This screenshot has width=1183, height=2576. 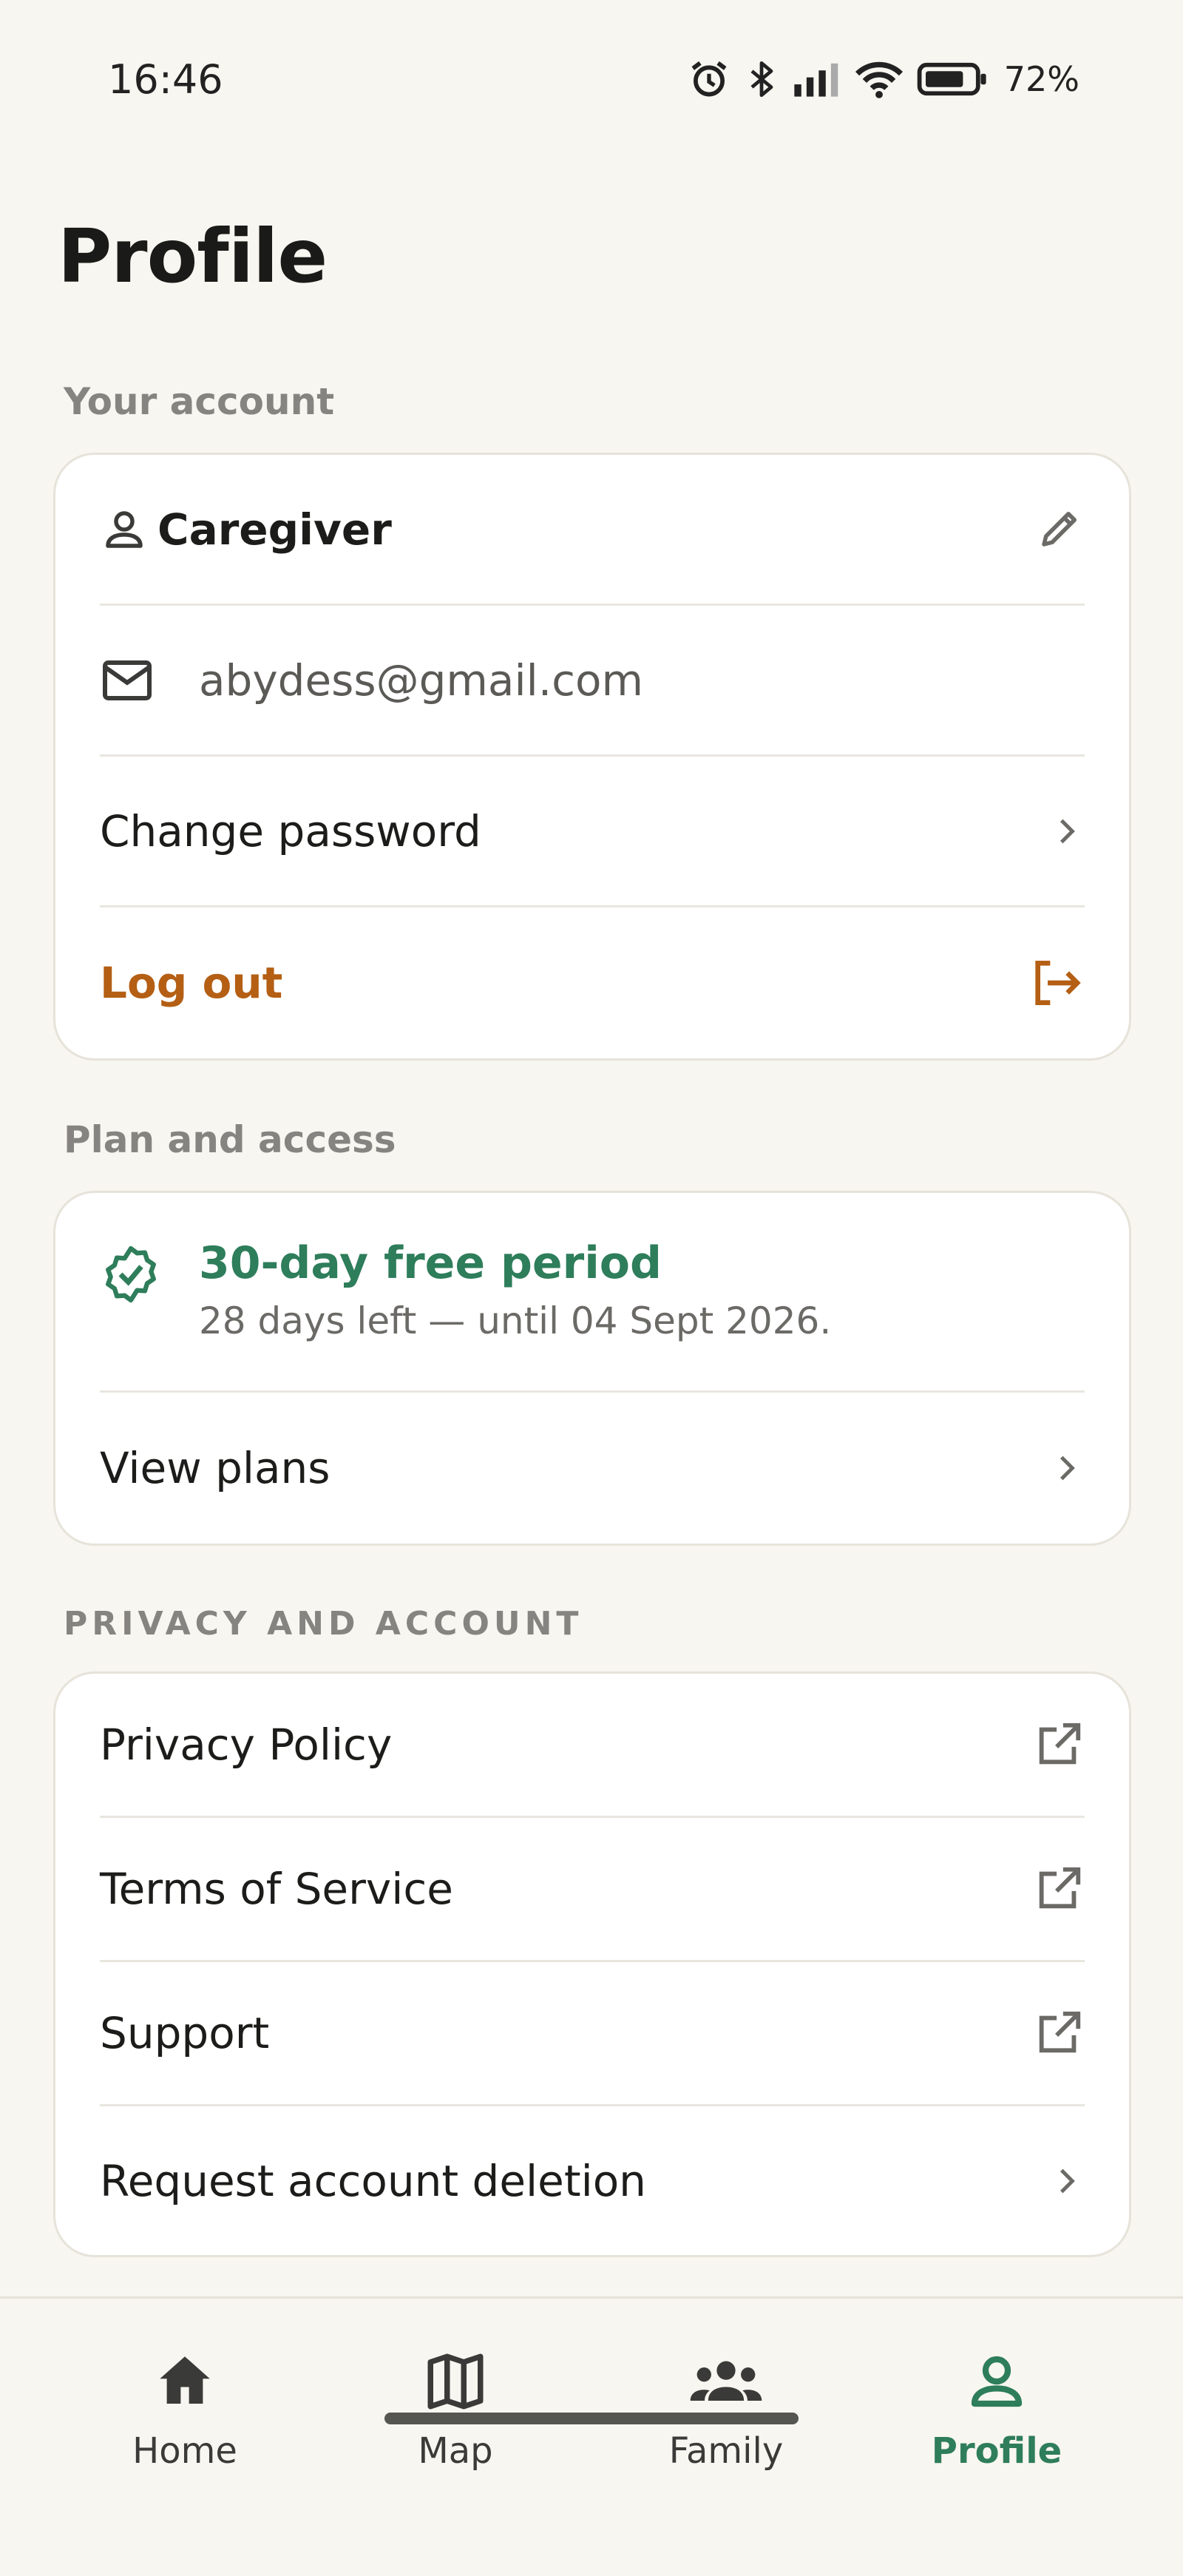 I want to click on alarm-icon, so click(x=709, y=79).